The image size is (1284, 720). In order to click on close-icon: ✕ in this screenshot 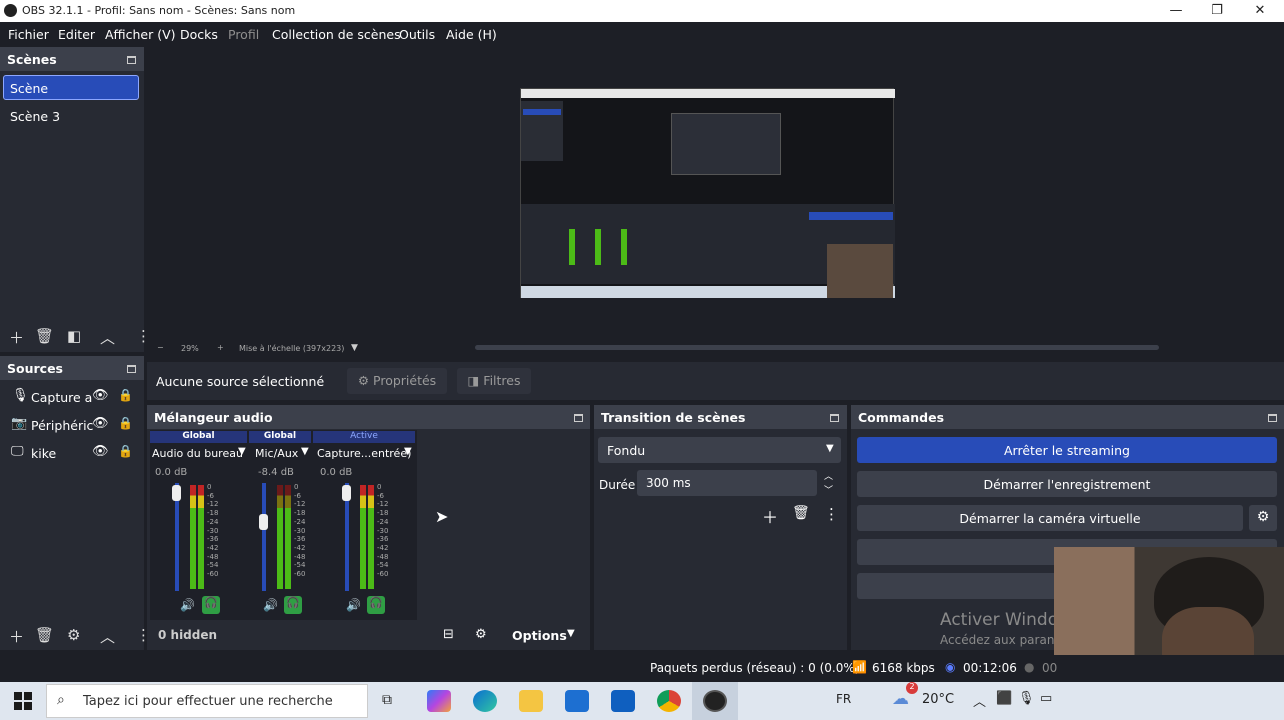, I will do `click(1260, 11)`.